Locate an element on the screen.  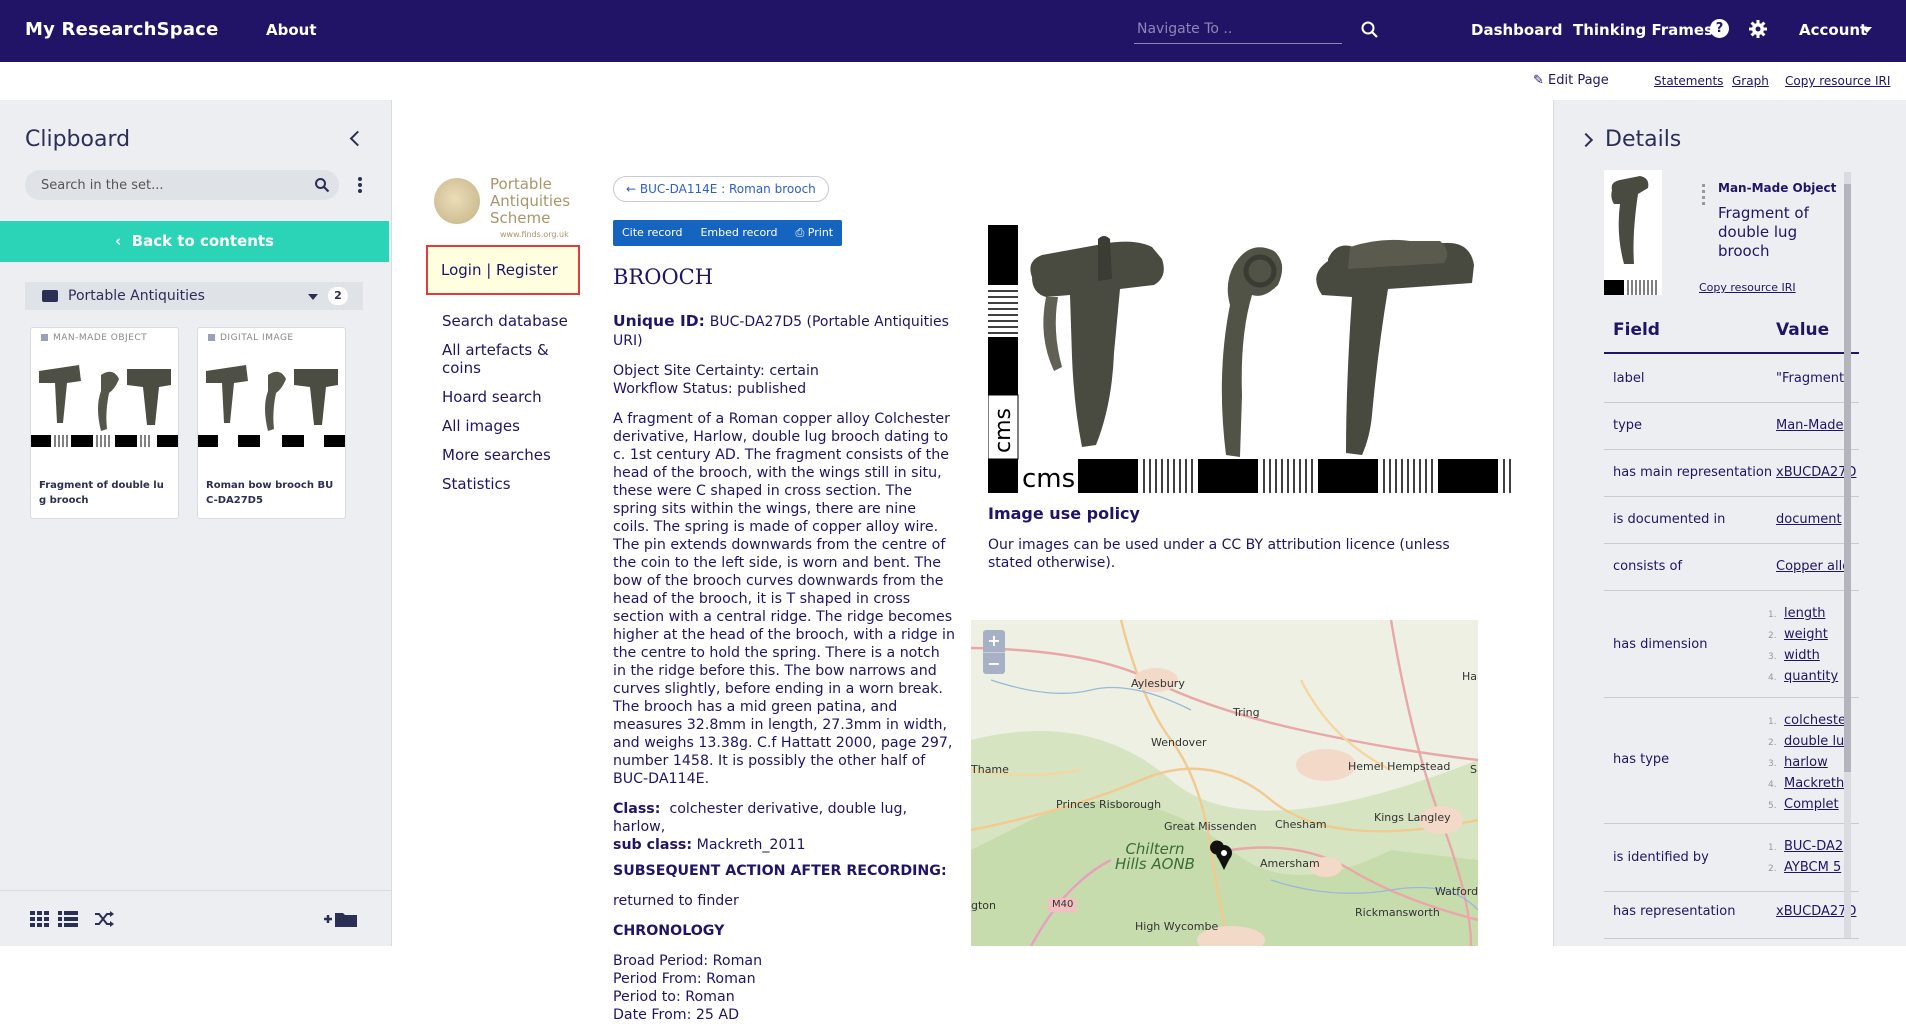
drag-handle-icon is located at coordinates (1705, 196).